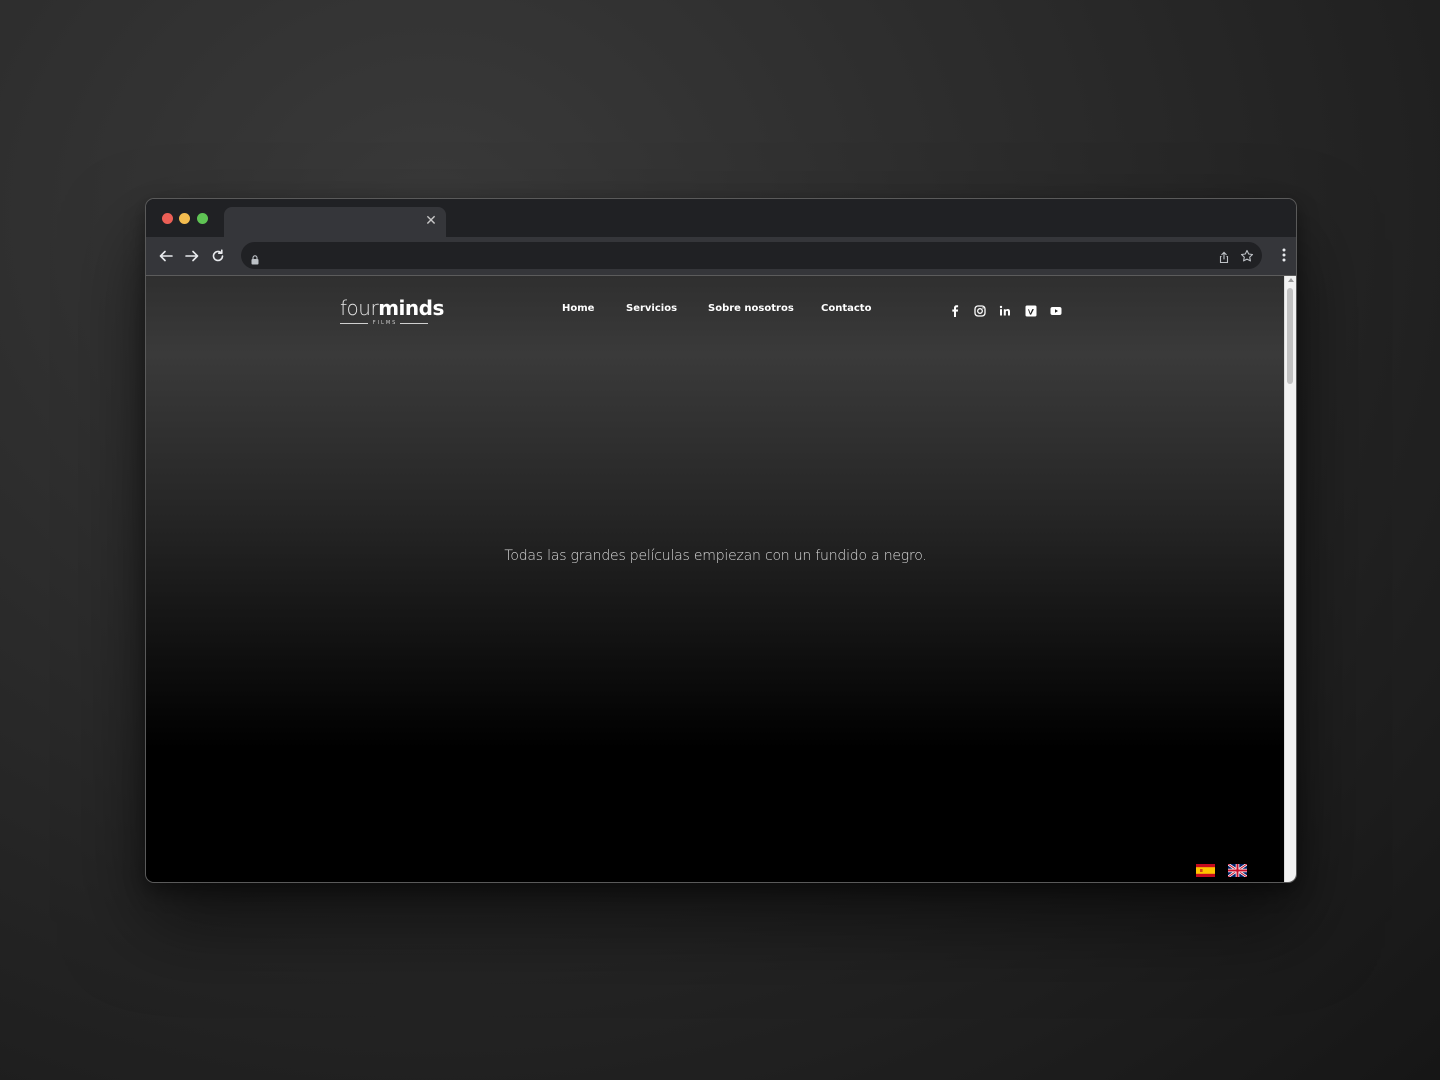  What do you see at coordinates (392, 308) in the screenshot?
I see `logo-wordmark: fourminds` at bounding box center [392, 308].